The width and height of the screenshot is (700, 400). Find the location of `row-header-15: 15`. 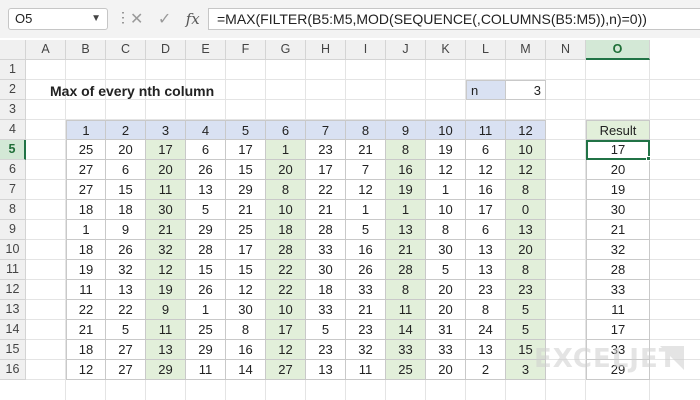

row-header-15: 15 is located at coordinates (13, 350).